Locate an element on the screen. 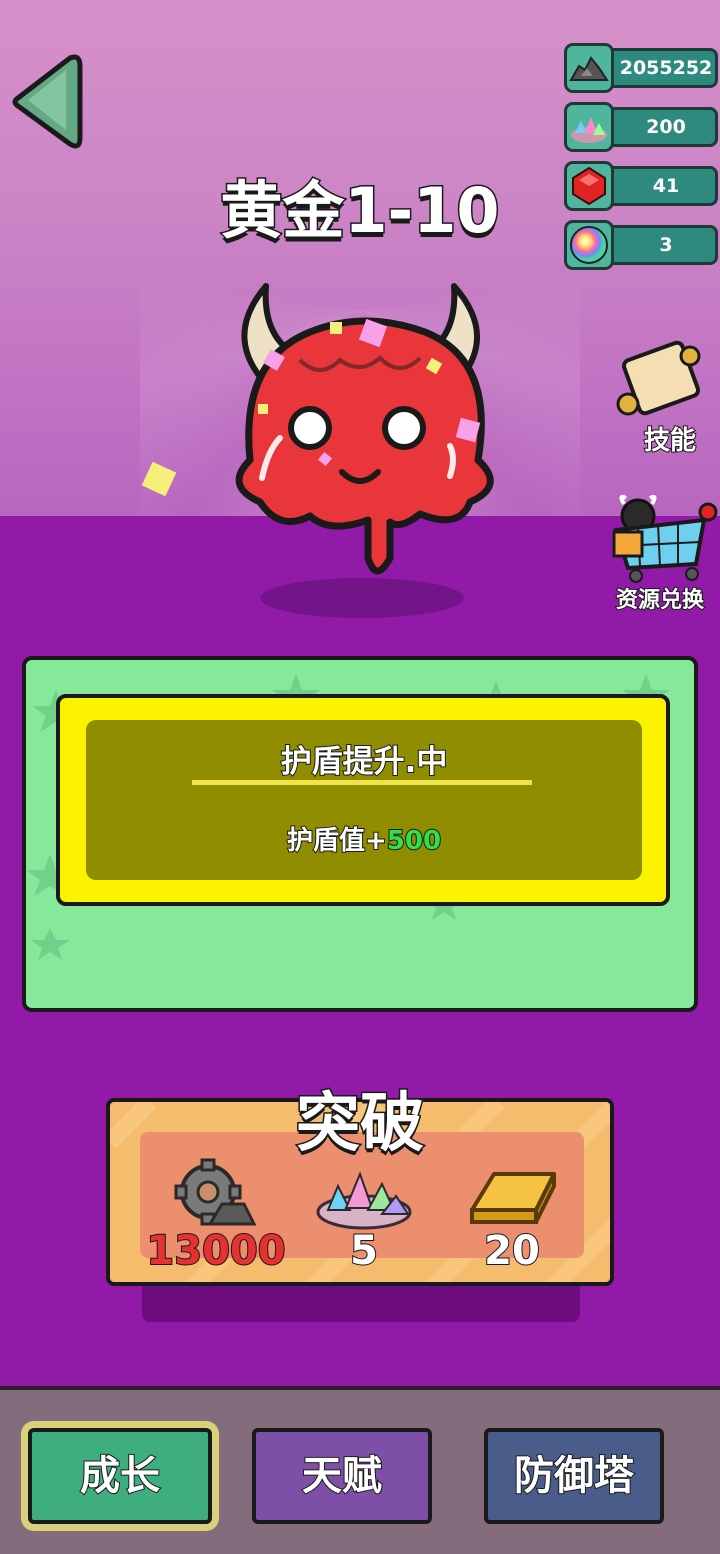 This screenshot has width=720, height=1554. resource-crystal: 200 is located at coordinates (642, 127).